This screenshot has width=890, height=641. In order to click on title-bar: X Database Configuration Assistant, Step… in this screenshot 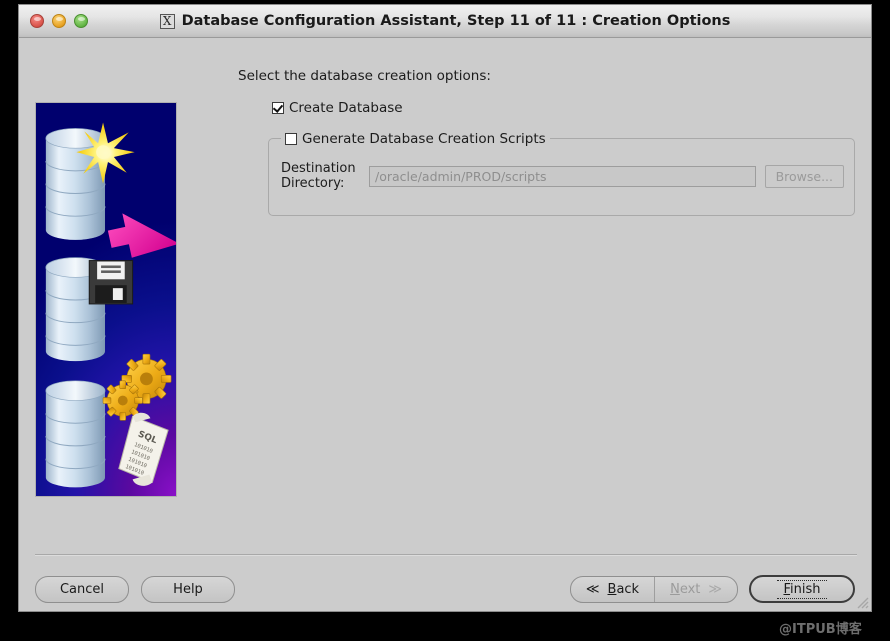, I will do `click(445, 21)`.